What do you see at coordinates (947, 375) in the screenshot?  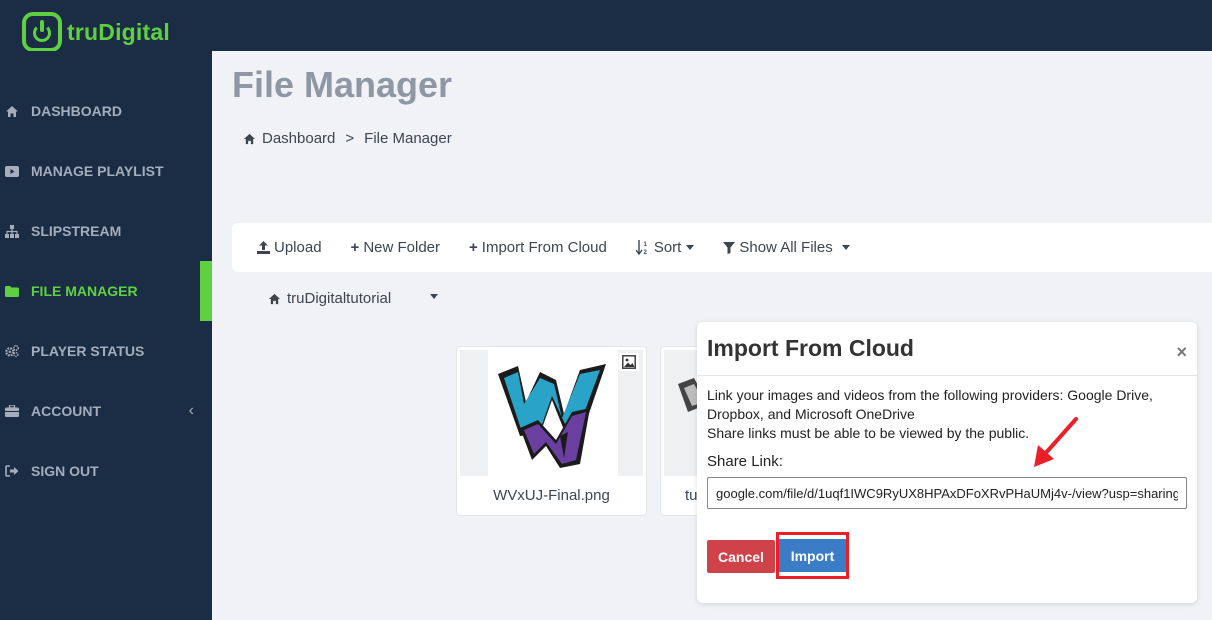 I see `modal-divider` at bounding box center [947, 375].